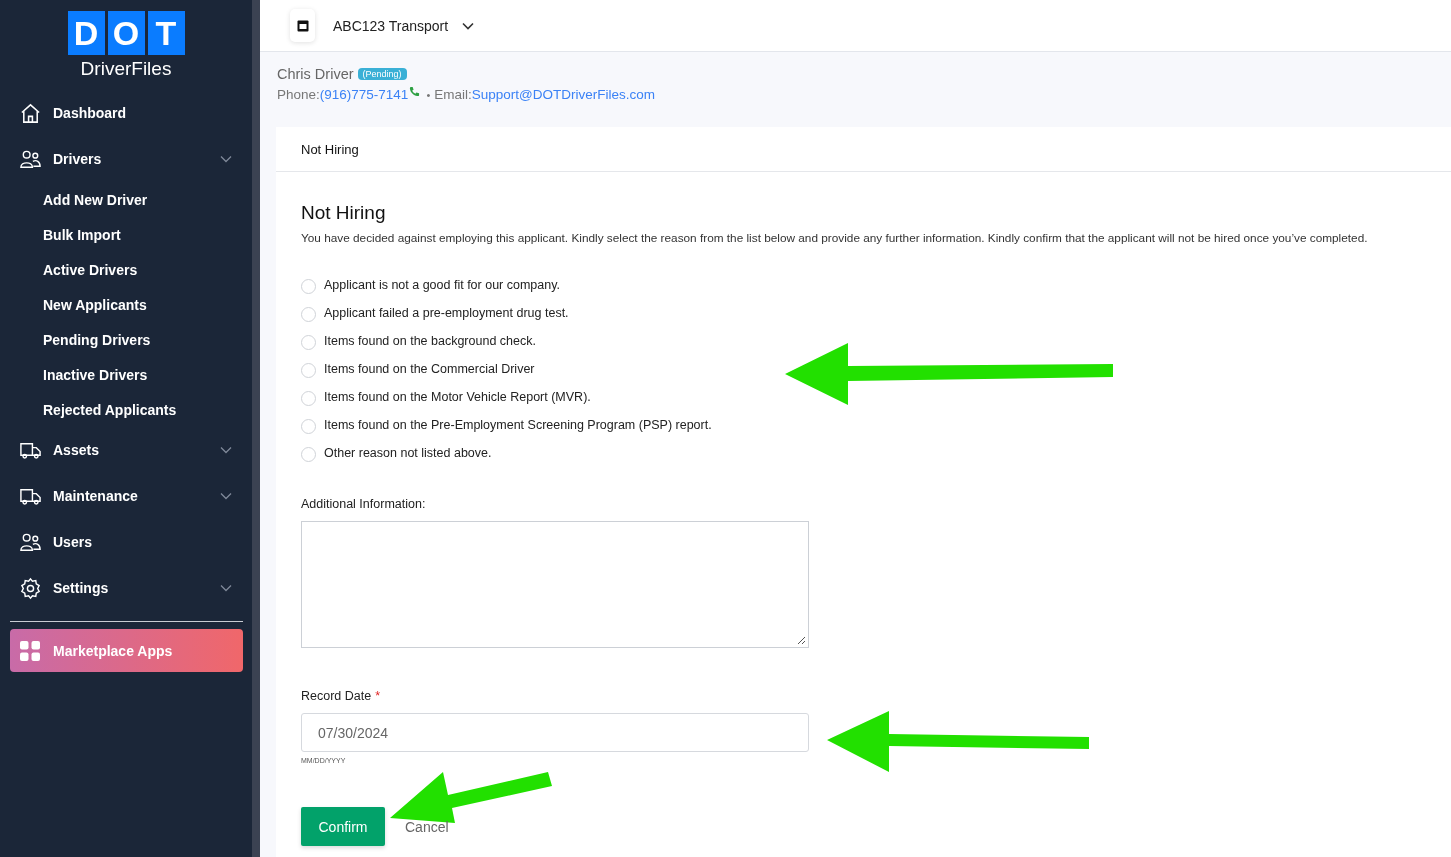  I want to click on resize-grip-icon, so click(801, 640).